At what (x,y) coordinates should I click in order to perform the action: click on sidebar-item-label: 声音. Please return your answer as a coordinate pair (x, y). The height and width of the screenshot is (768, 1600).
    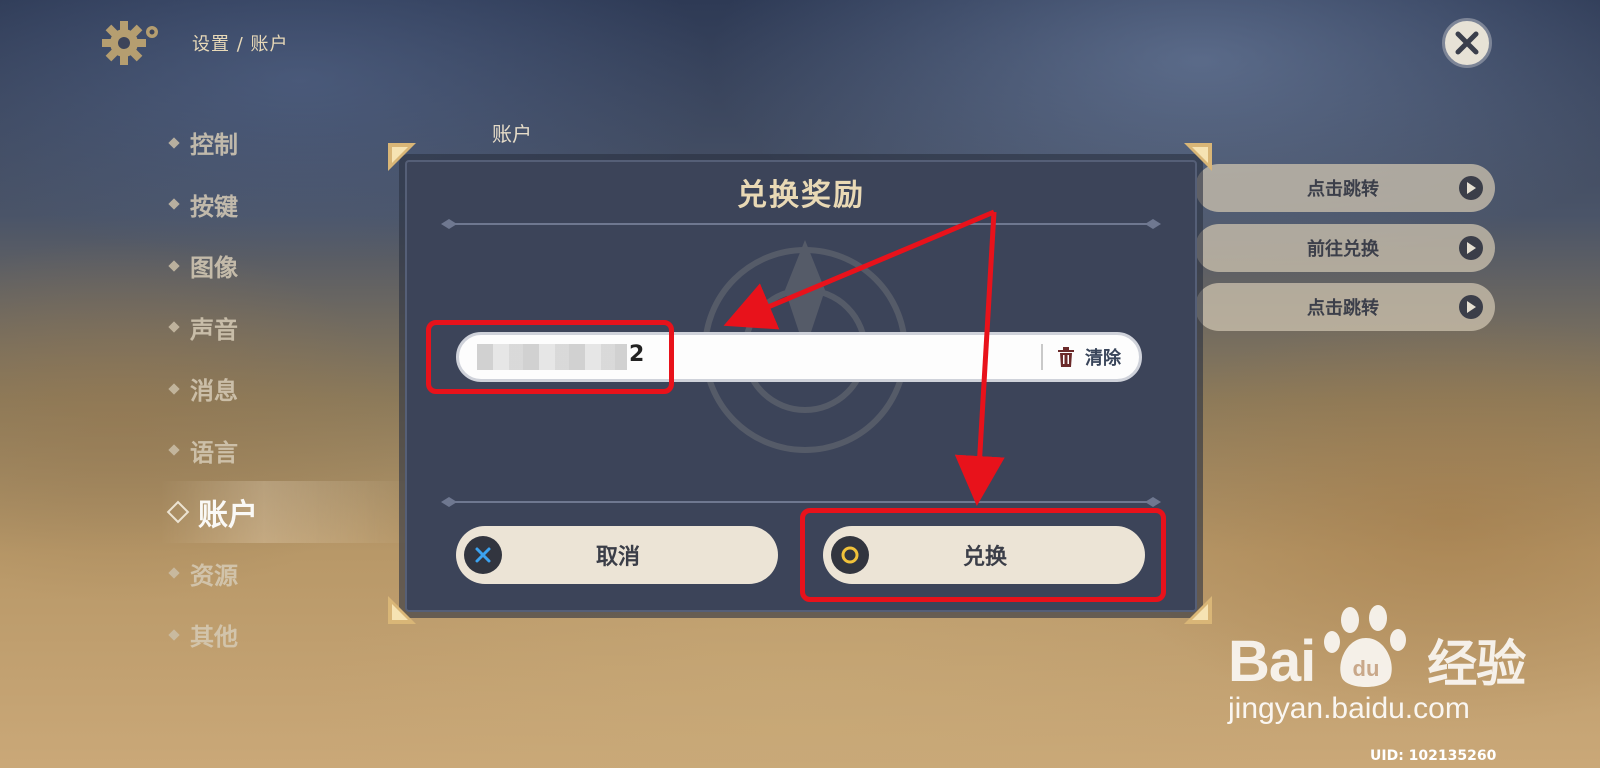
    Looking at the image, I should click on (214, 329).